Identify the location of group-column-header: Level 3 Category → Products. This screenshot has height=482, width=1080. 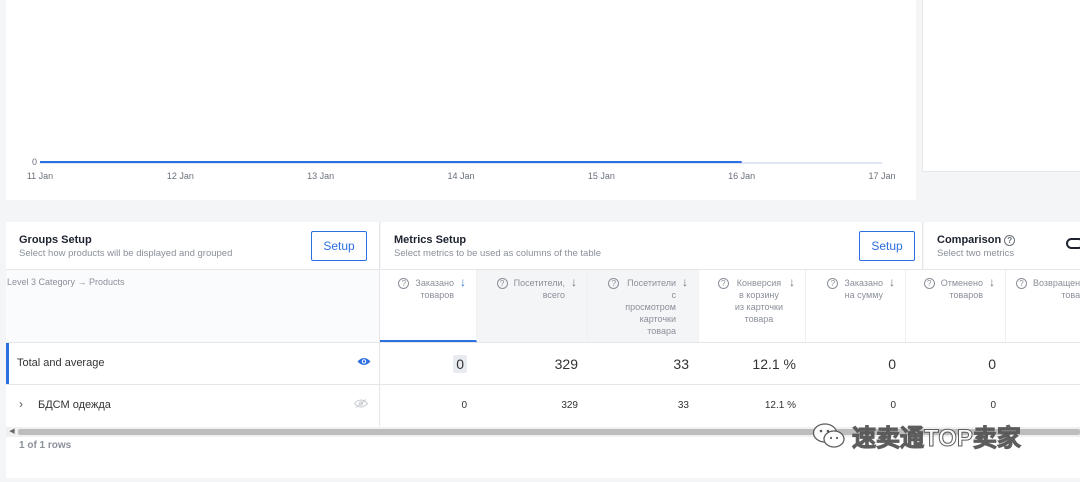
(193, 306).